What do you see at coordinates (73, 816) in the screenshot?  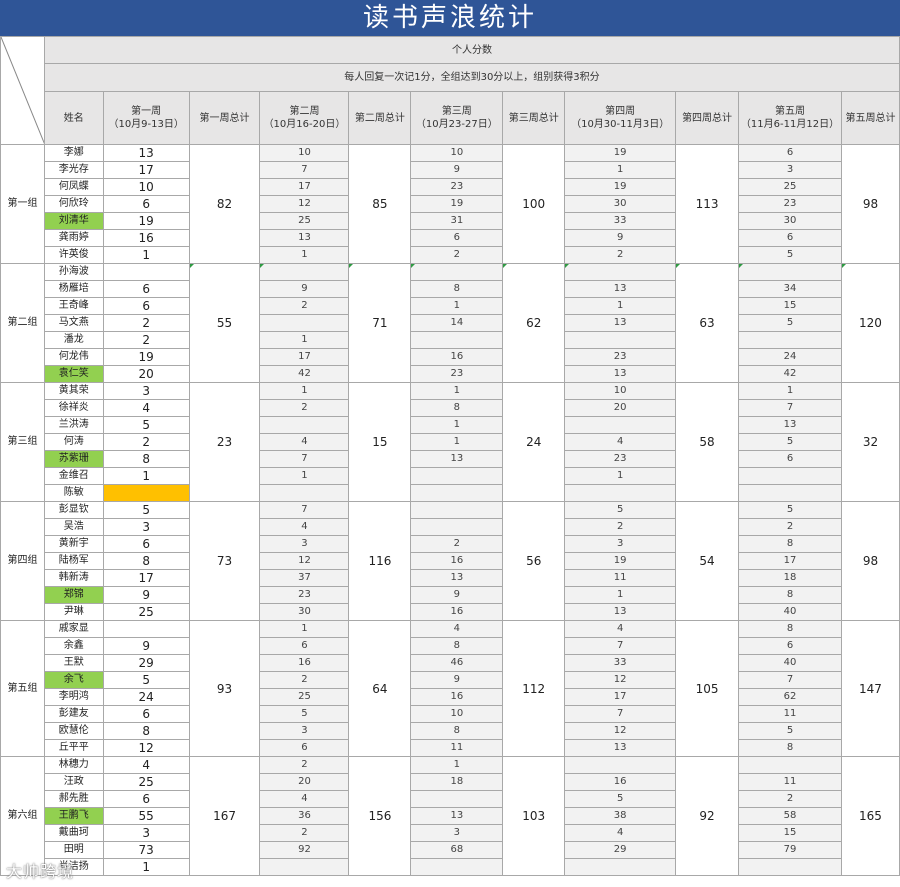 I see `member-name-cell: 王鹏飞` at bounding box center [73, 816].